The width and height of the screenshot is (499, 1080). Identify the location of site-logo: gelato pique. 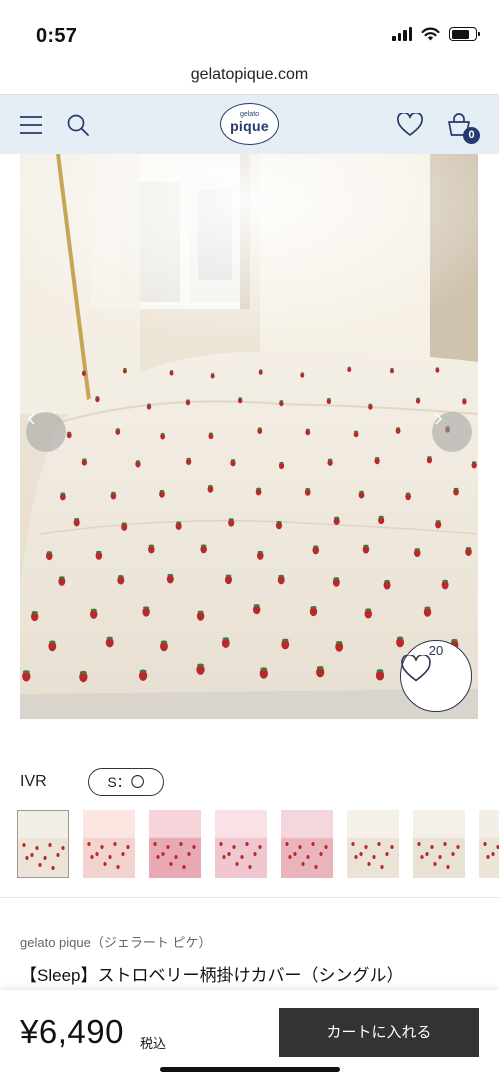
(249, 124).